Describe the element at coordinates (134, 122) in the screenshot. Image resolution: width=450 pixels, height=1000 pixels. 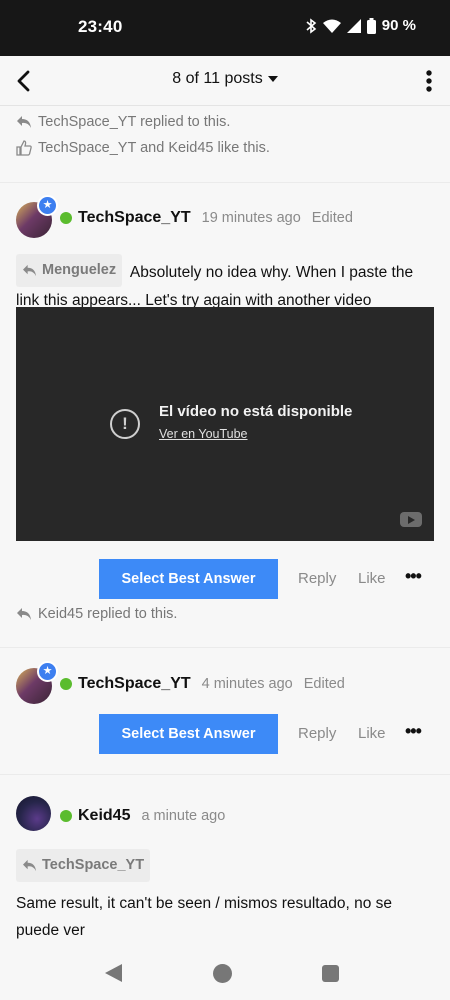
I see `replied-text: TechSpace_YT replied to this.` at that location.